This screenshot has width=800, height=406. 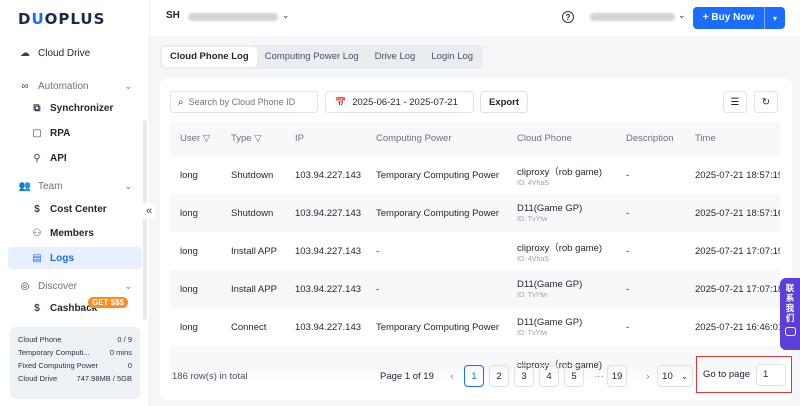 What do you see at coordinates (209, 57) in the screenshot?
I see `tab-cloud-phone-log: Cloud Phone Log` at bounding box center [209, 57].